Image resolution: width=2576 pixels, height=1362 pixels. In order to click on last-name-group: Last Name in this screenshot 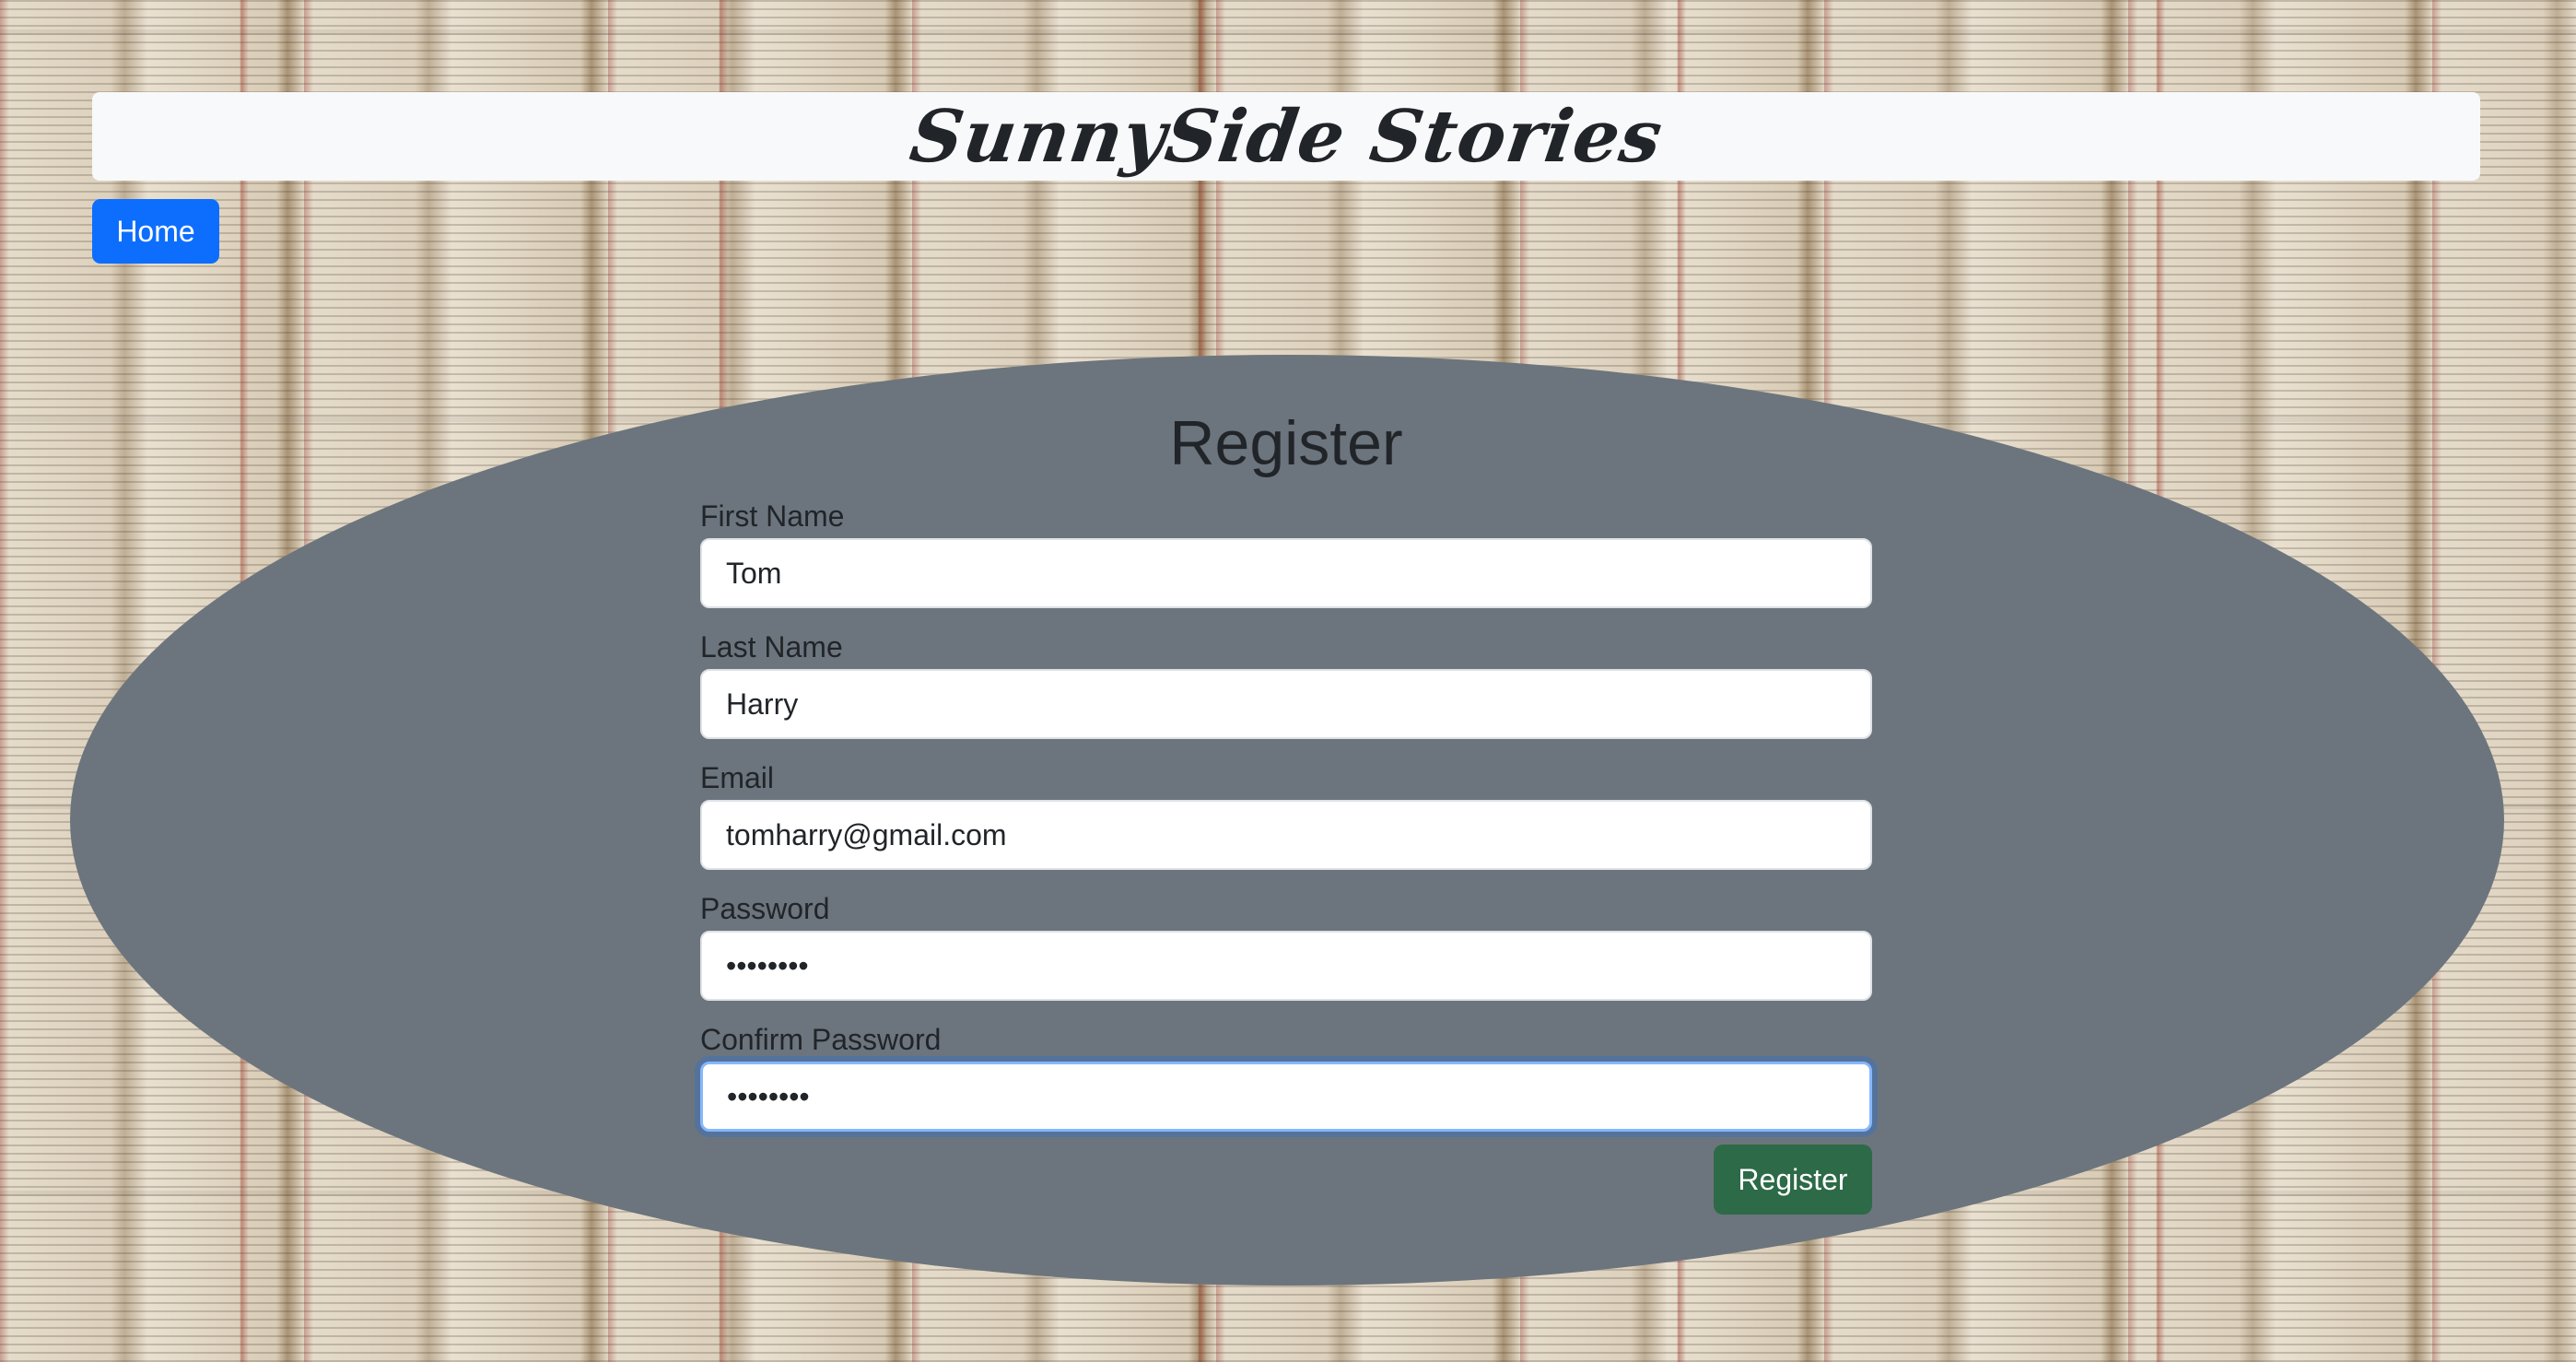, I will do `click(1286, 683)`.